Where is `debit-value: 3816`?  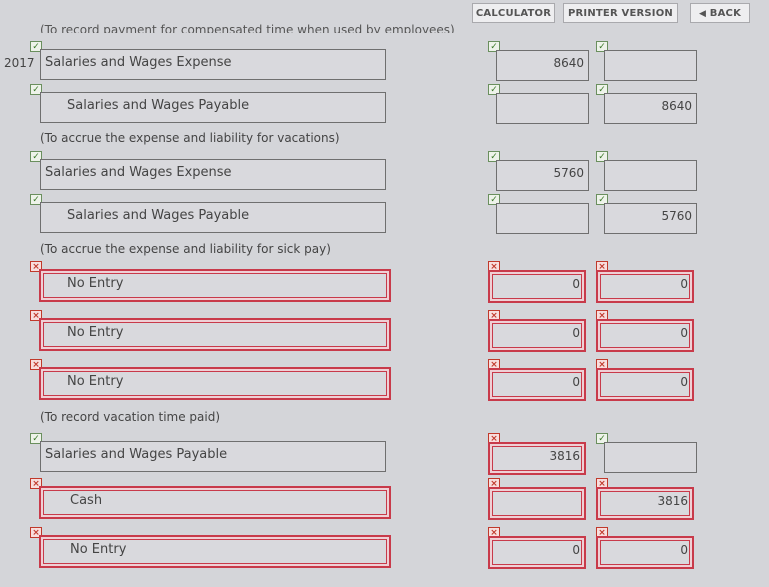
debit-value: 3816 is located at coordinates (564, 456).